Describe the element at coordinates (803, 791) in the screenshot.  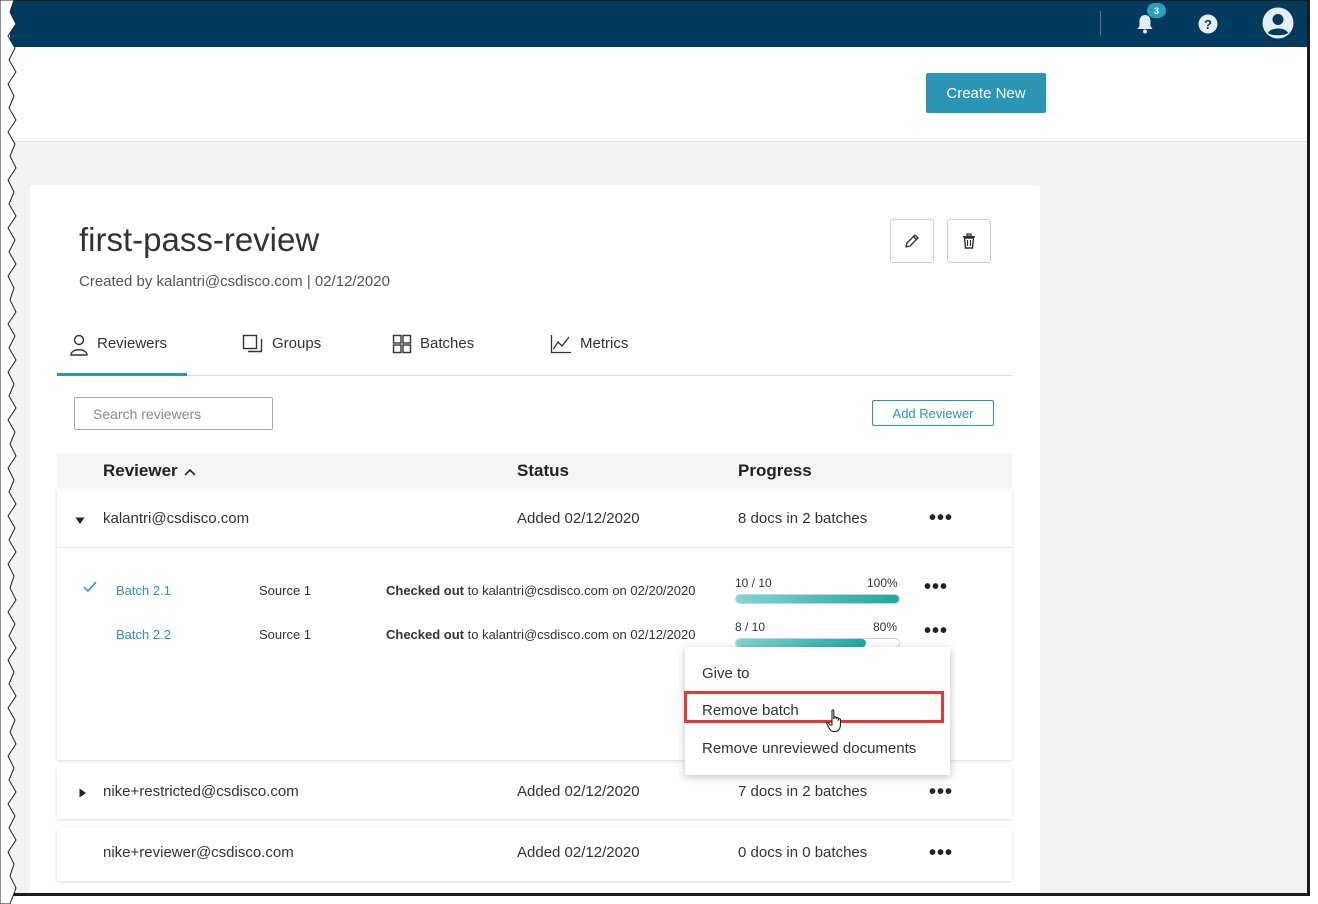
I see `reviewer-progress: 7 docs in 2 batches` at that location.